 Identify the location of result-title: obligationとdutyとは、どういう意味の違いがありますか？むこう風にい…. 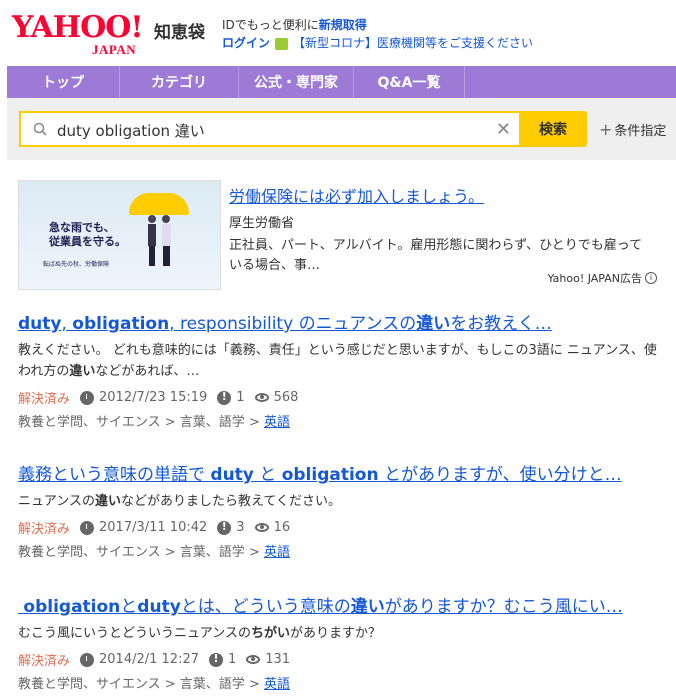
(340, 607).